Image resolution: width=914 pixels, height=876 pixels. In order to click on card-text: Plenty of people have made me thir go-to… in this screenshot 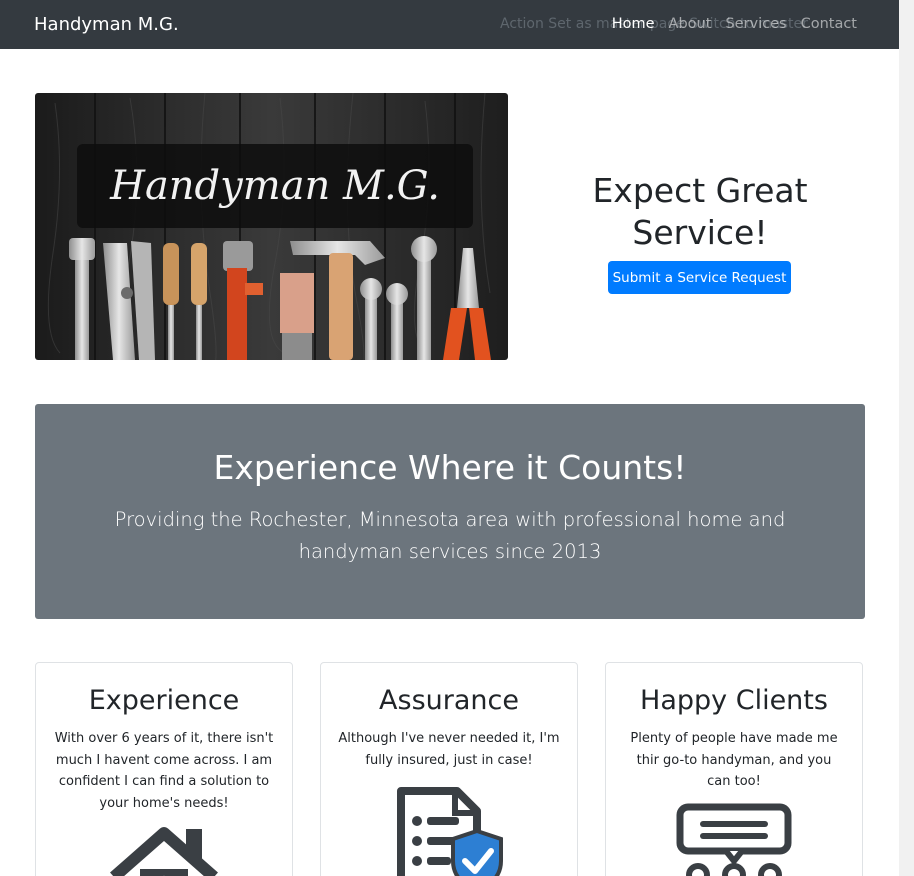, I will do `click(734, 760)`.